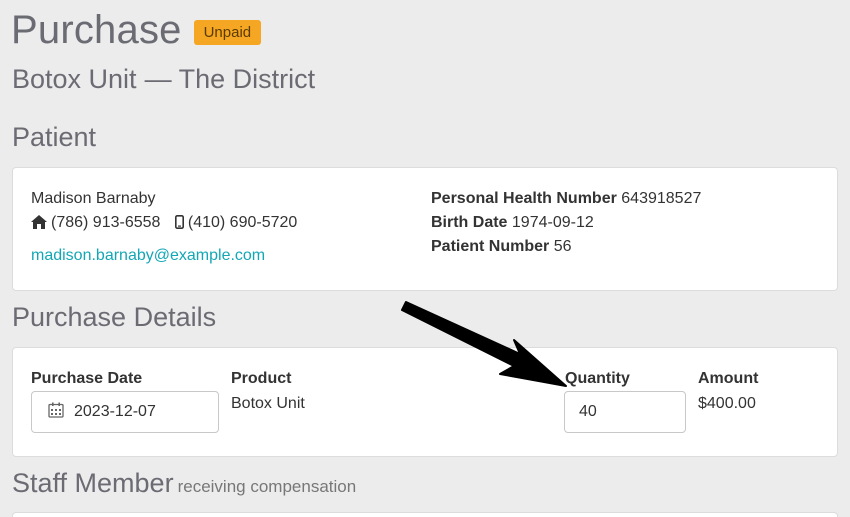 The width and height of the screenshot is (850, 517). I want to click on patient-phones: (786) 913-6558 (410) 690-5720, so click(164, 224).